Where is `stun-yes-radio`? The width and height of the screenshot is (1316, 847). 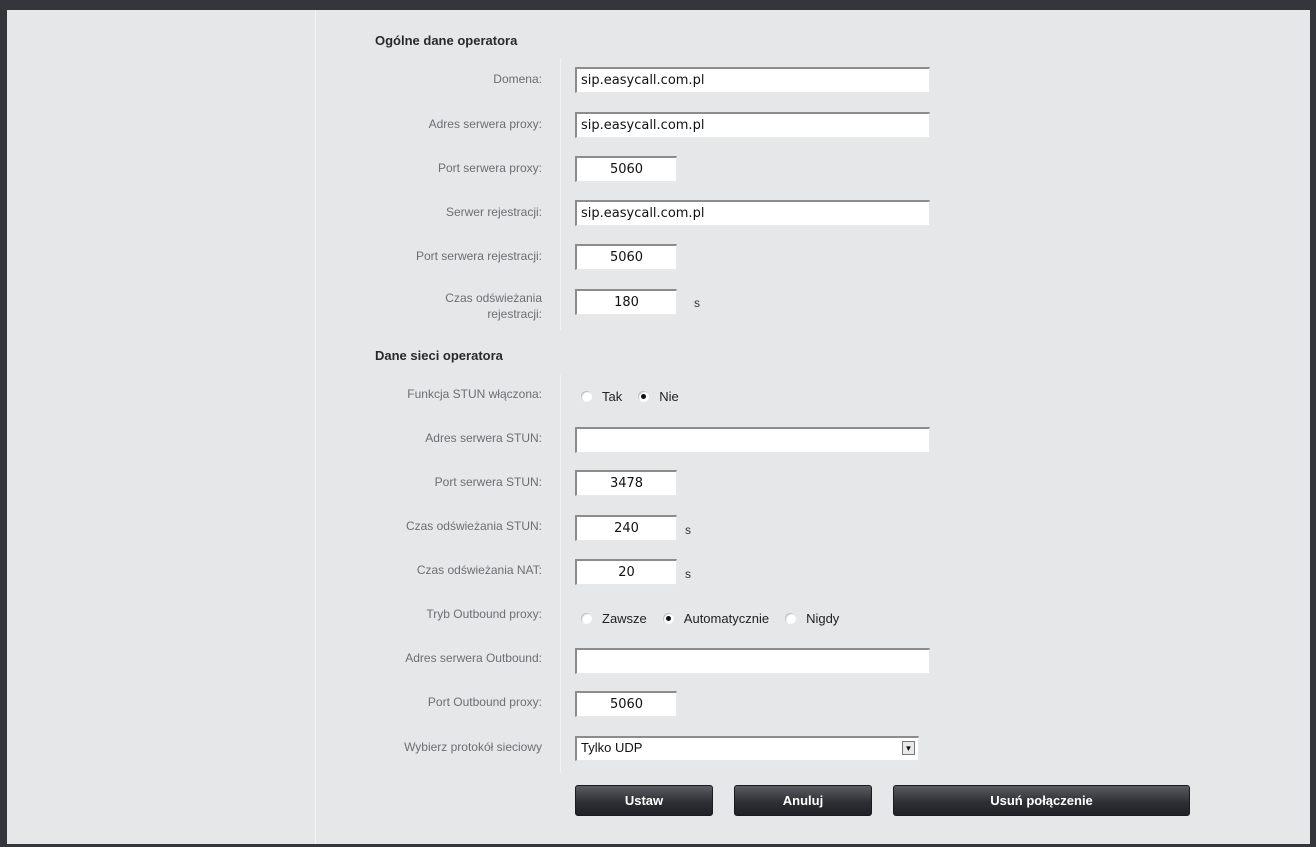
stun-yes-radio is located at coordinates (586, 396).